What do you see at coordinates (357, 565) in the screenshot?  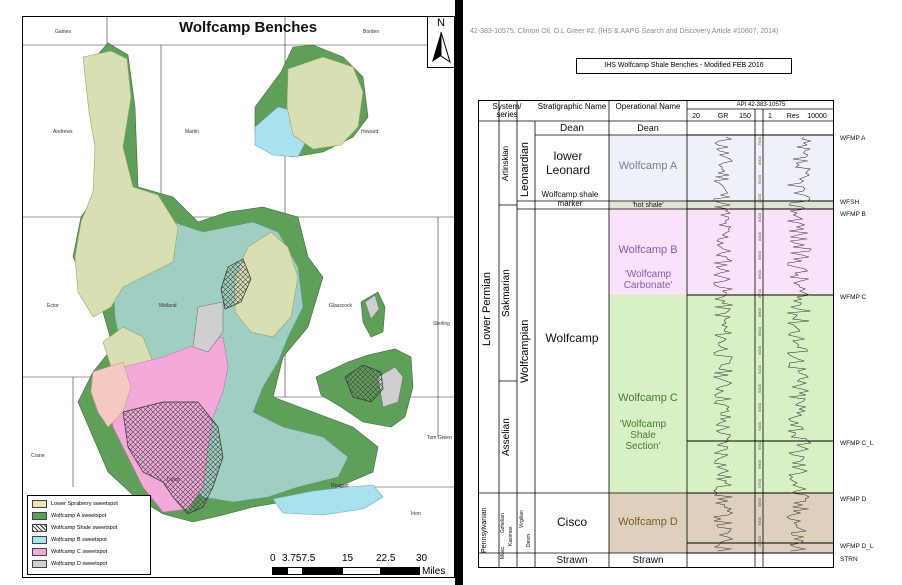 I see `scale-bar: 0 3.757.5 15 22.5 30 Miles` at bounding box center [357, 565].